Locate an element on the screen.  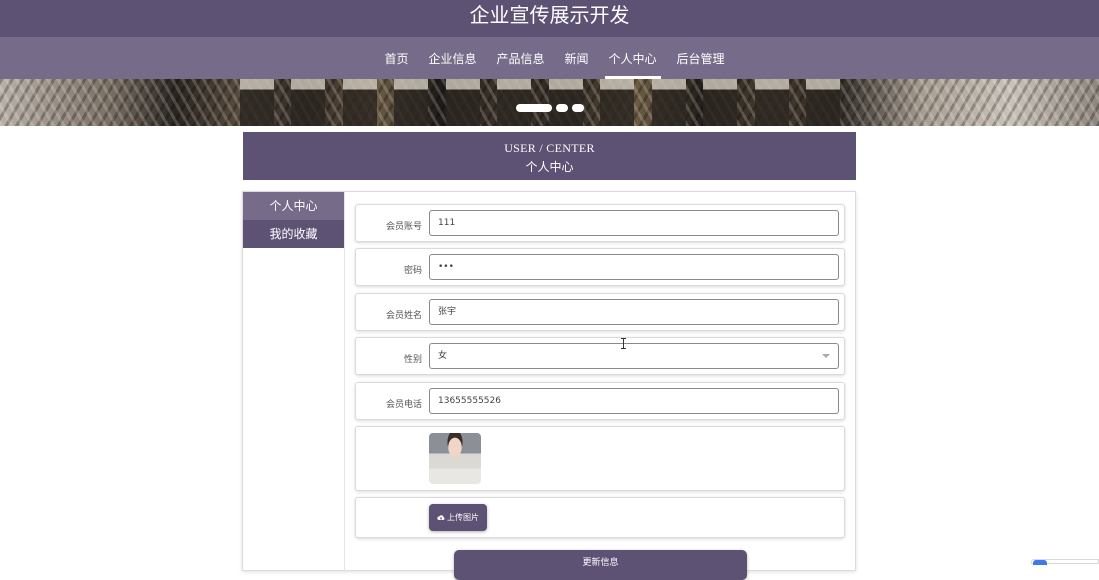
form-row-account: 会员账号 111 is located at coordinates (600, 223).